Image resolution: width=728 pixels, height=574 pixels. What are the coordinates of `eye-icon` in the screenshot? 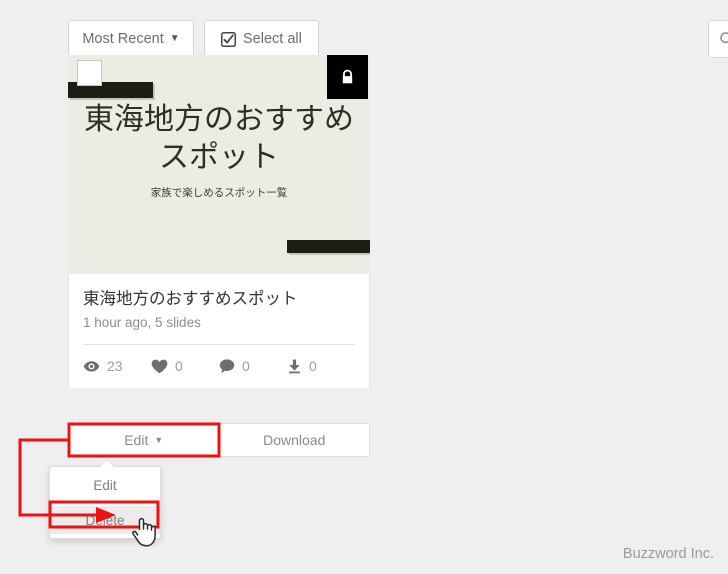 It's located at (91, 366).